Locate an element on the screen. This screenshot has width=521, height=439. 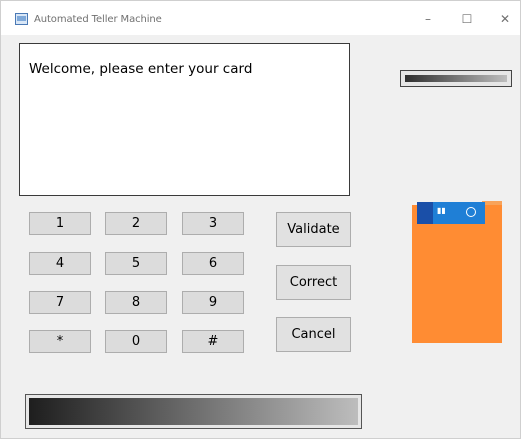
key-3: 3 is located at coordinates (213, 223).